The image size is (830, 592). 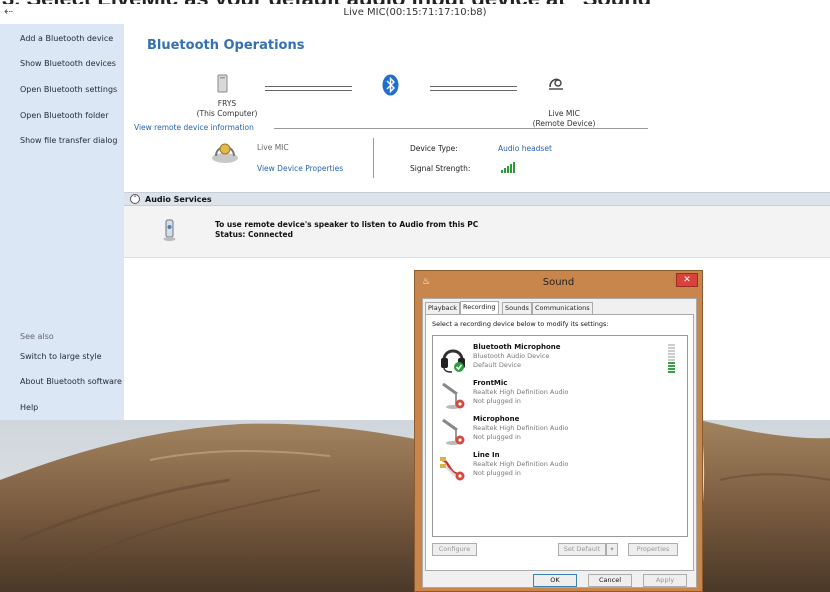 What do you see at coordinates (556, 84) in the screenshot?
I see `microphone-device-icon` at bounding box center [556, 84].